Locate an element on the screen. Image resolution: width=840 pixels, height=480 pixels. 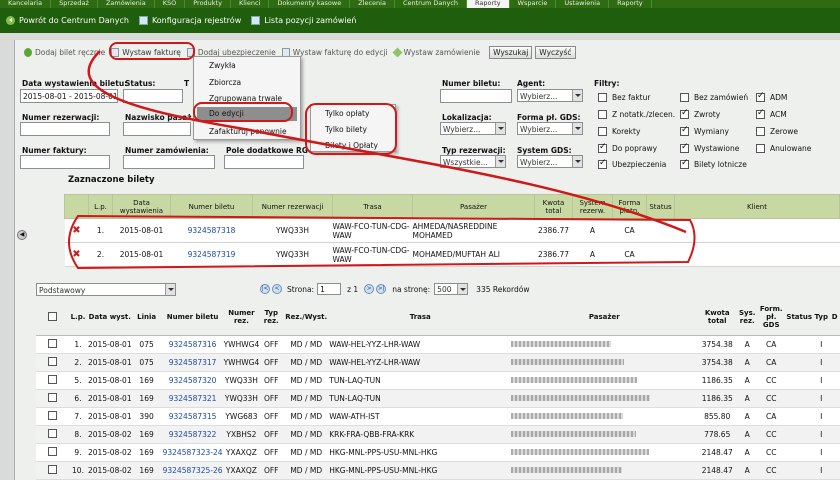
cell-ticket-link: 9324587319 is located at coordinates (211, 254).